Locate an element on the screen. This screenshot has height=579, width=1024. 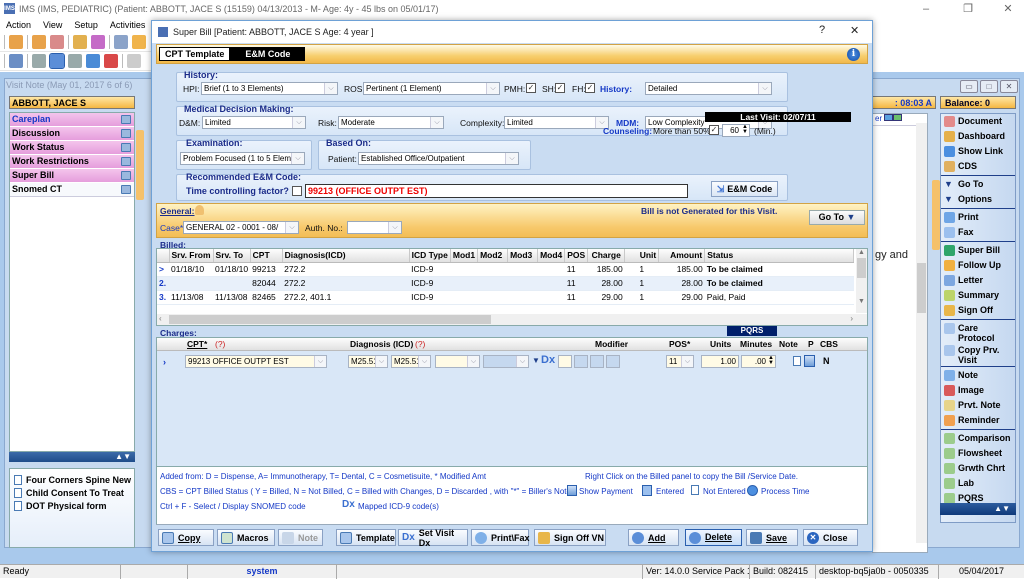
modifier-3-input is located at coordinates (597, 361).